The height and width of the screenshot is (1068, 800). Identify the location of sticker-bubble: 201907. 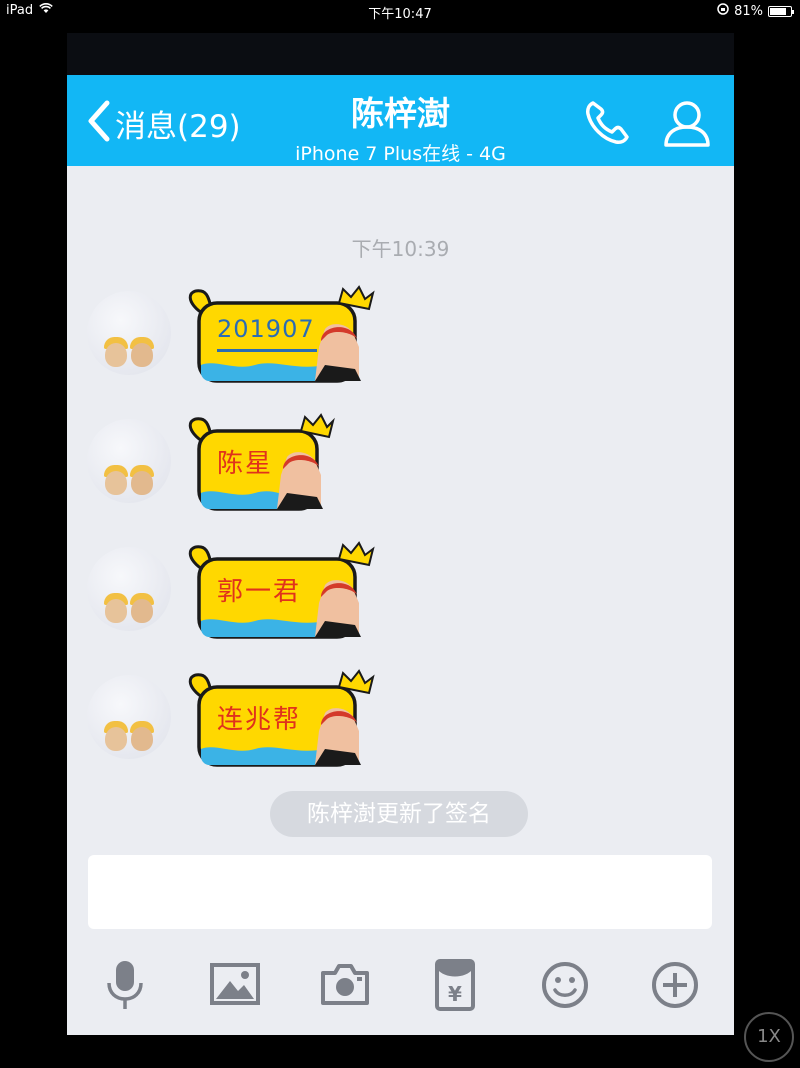
(275, 336).